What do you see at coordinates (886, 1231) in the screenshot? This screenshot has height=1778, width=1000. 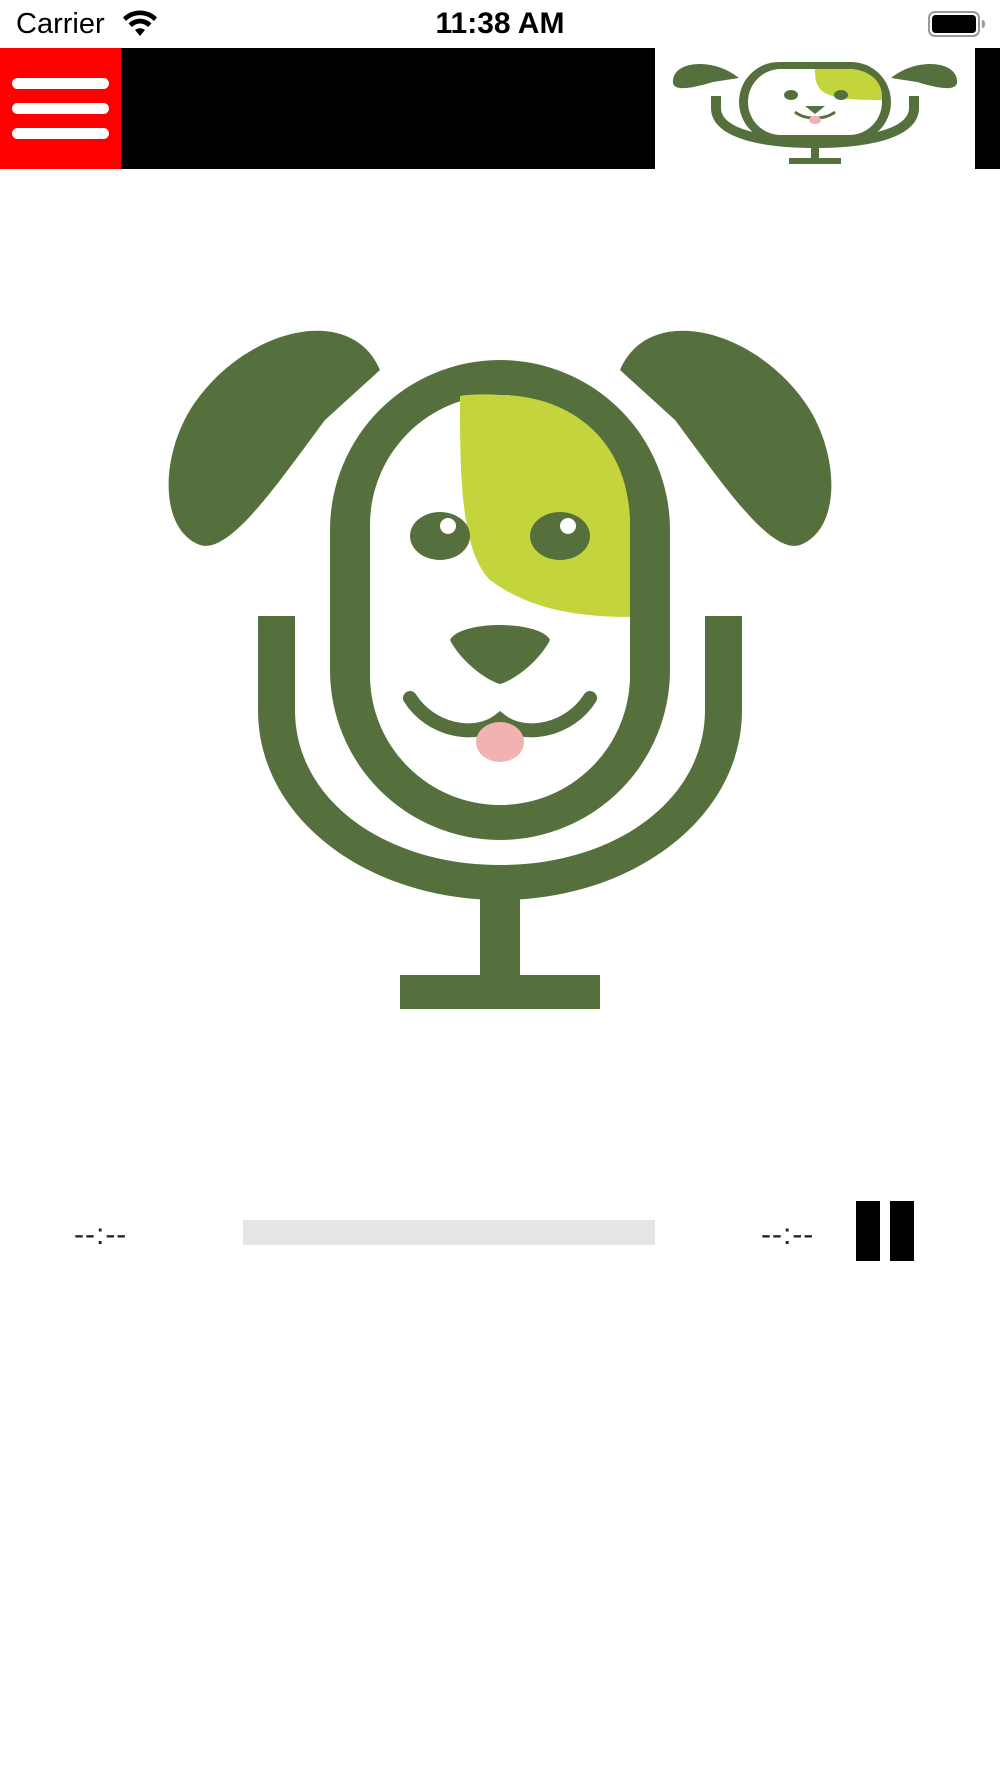 I see `pause-button` at bounding box center [886, 1231].